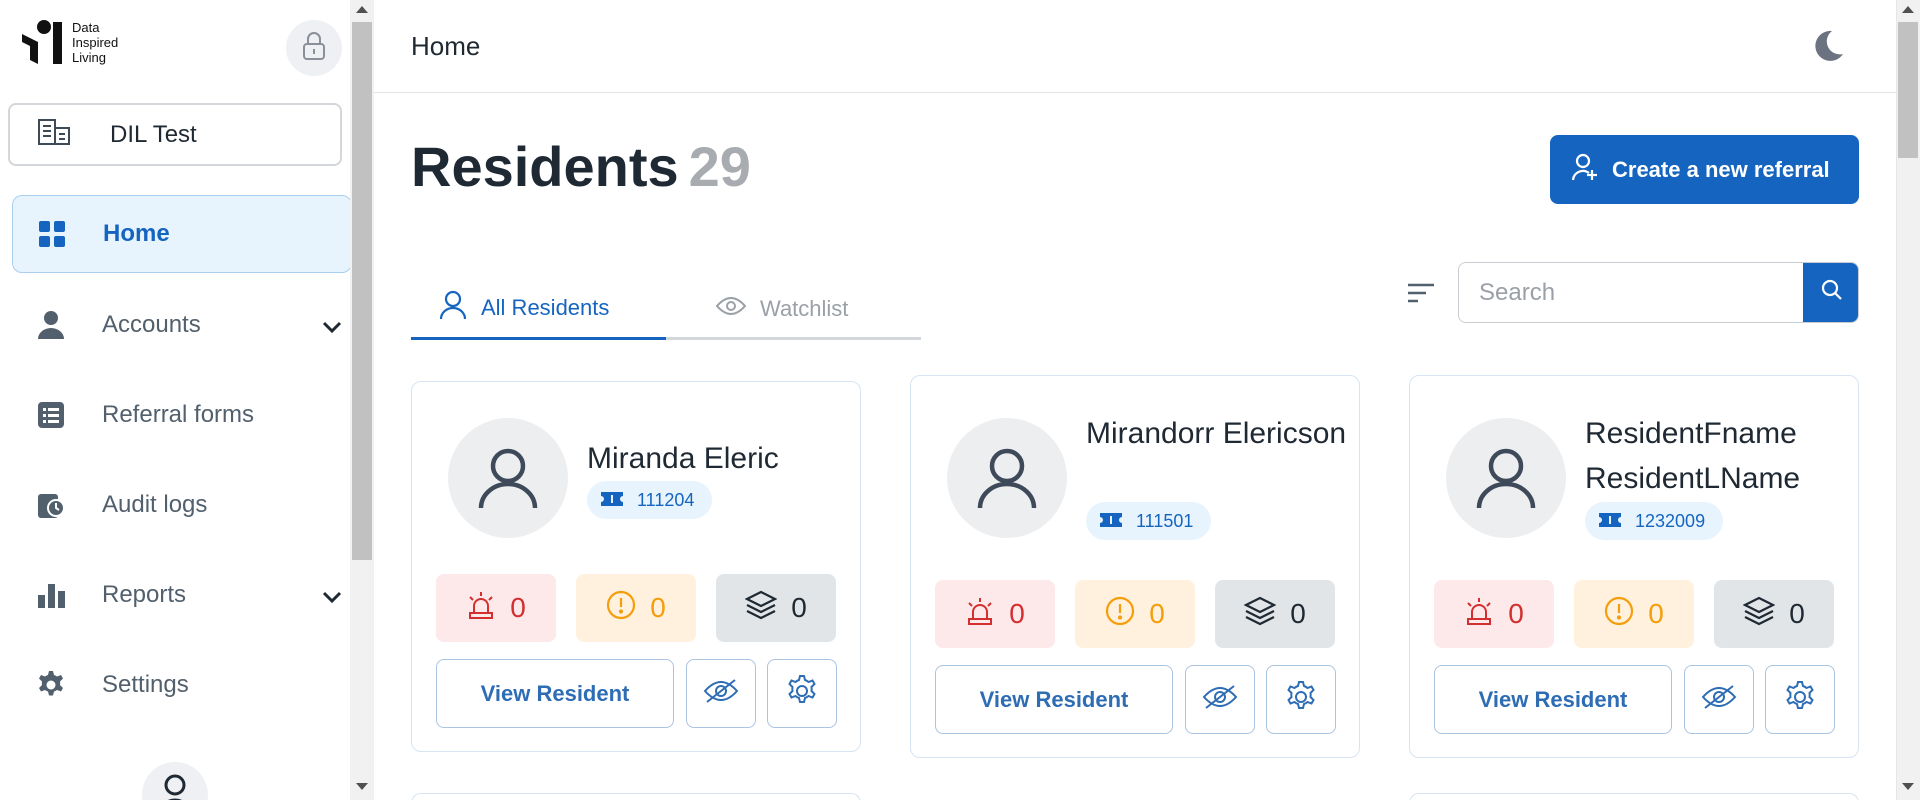 The width and height of the screenshot is (1920, 800). I want to click on resident-tabs: All Residents Watchlist, so click(666, 309).